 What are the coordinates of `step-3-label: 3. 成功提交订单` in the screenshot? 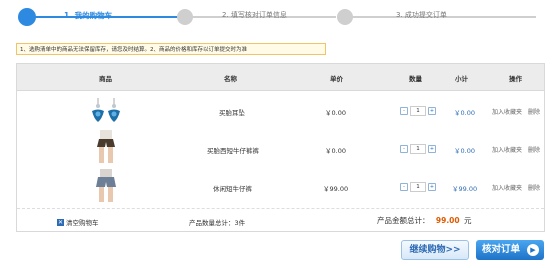 It's located at (421, 15).